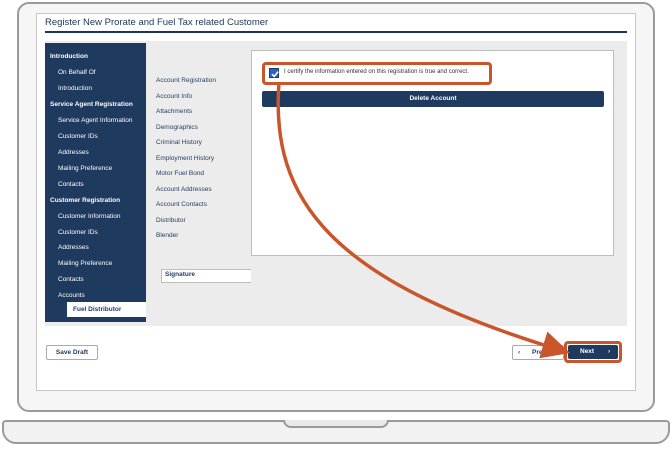 The width and height of the screenshot is (672, 454). Describe the element at coordinates (174, 112) in the screenshot. I see `tab-attachments: Attachments` at that location.